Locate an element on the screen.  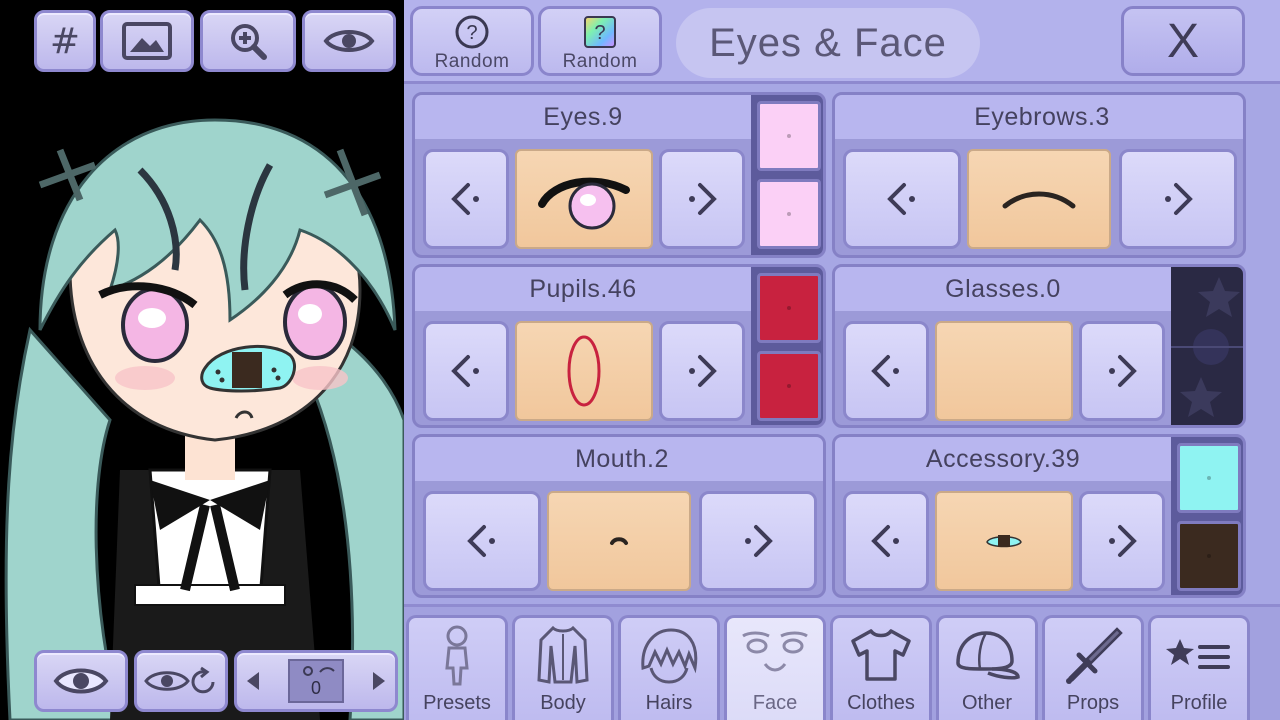
feature-label: Pupils.46 is located at coordinates (583, 289).